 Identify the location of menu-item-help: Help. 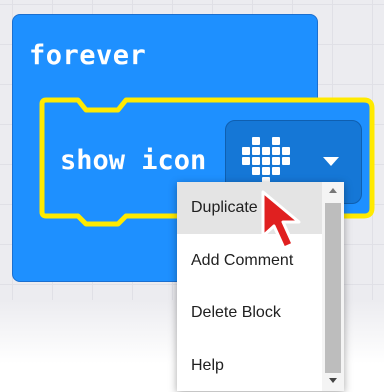
(249, 366).